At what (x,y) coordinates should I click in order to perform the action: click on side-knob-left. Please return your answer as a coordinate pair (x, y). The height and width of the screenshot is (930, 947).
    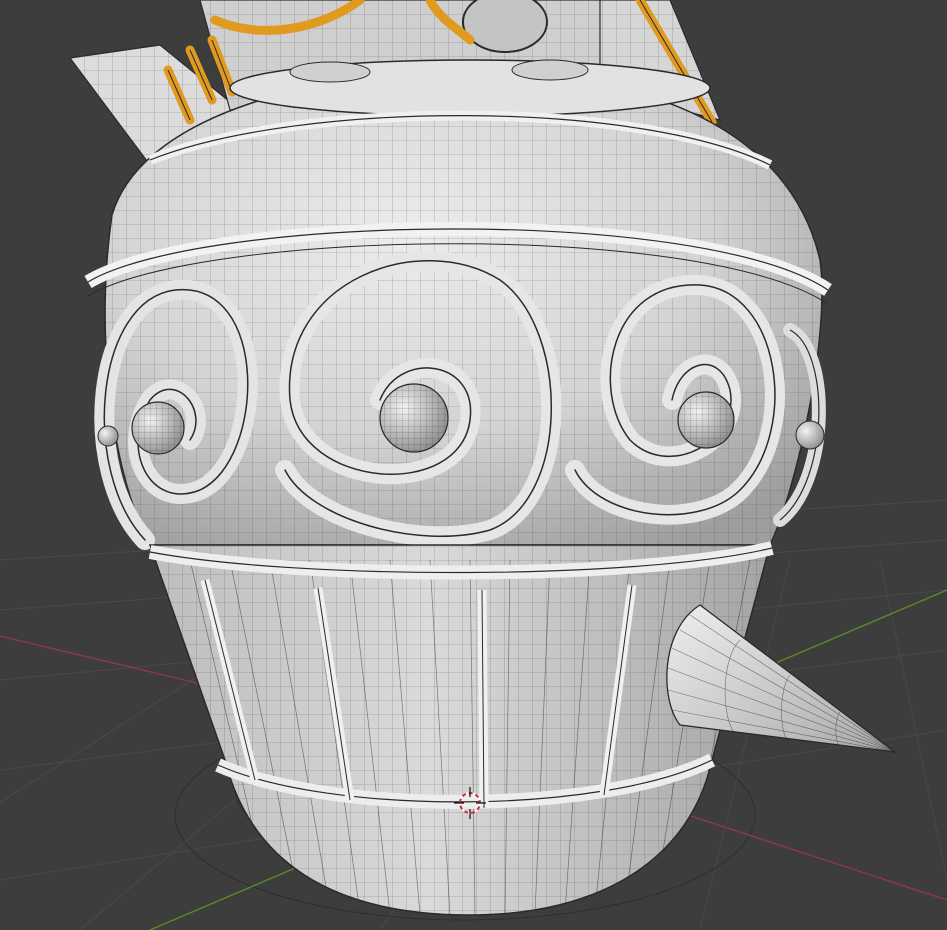
    Looking at the image, I should click on (108, 436).